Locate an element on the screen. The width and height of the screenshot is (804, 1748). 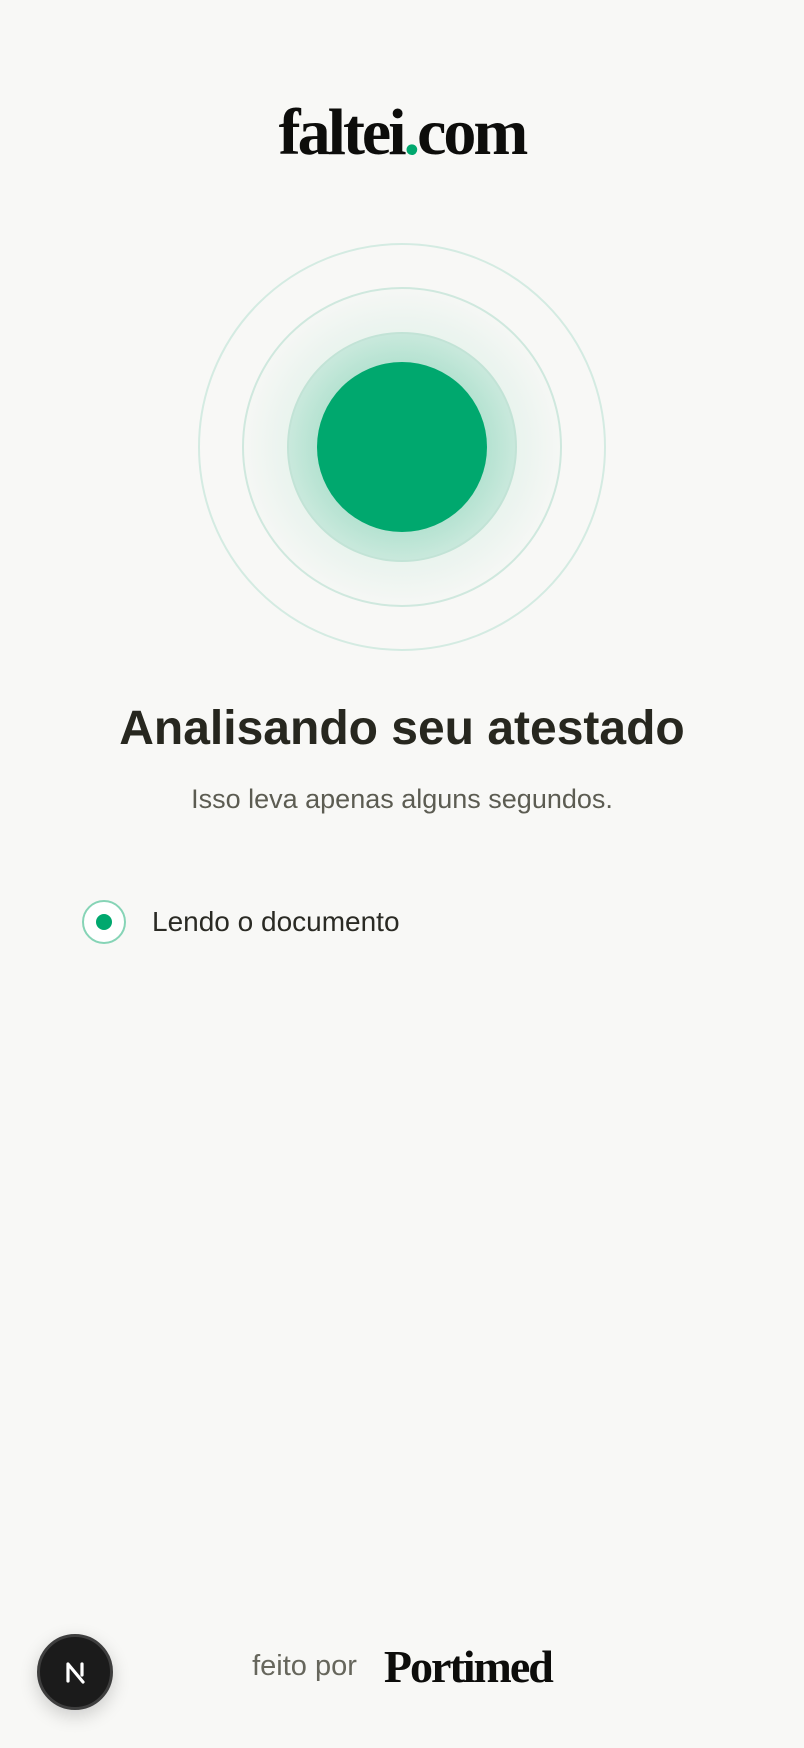
nextjs-icon is located at coordinates (75, 1673).